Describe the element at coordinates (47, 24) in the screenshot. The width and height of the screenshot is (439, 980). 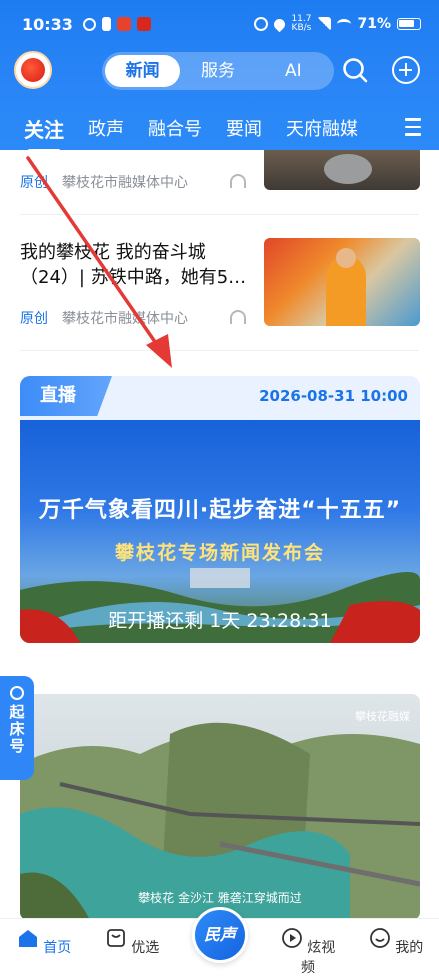
I see `status-time: 10:33` at that location.